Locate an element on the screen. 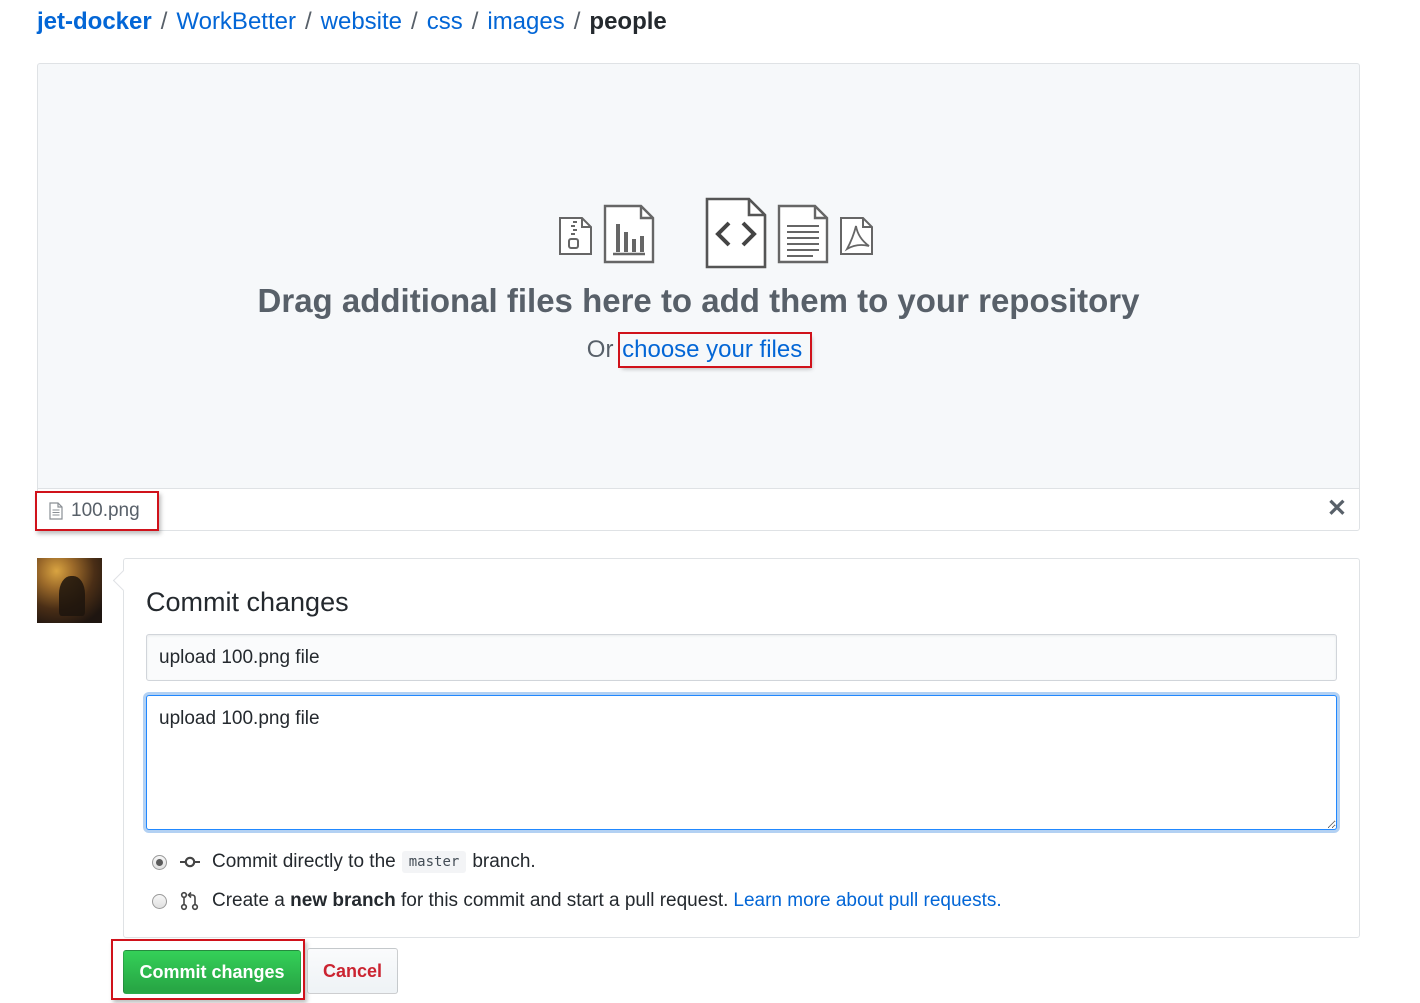 This screenshot has height=1003, width=1420. new-branch-radio is located at coordinates (159, 901).